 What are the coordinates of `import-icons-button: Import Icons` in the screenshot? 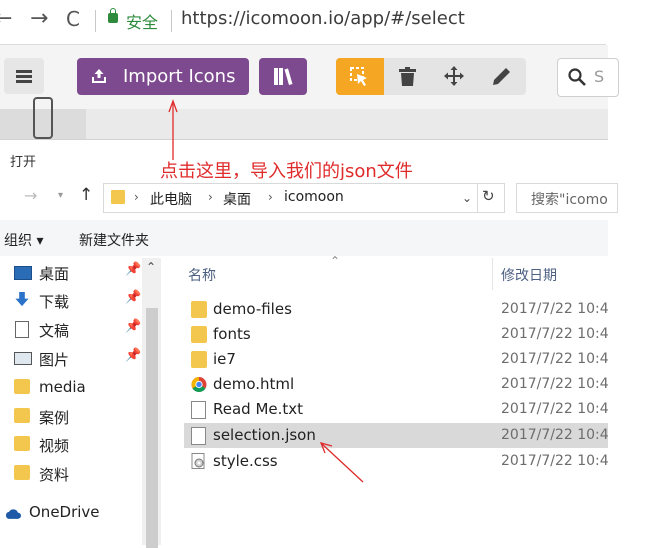 It's located at (163, 76).